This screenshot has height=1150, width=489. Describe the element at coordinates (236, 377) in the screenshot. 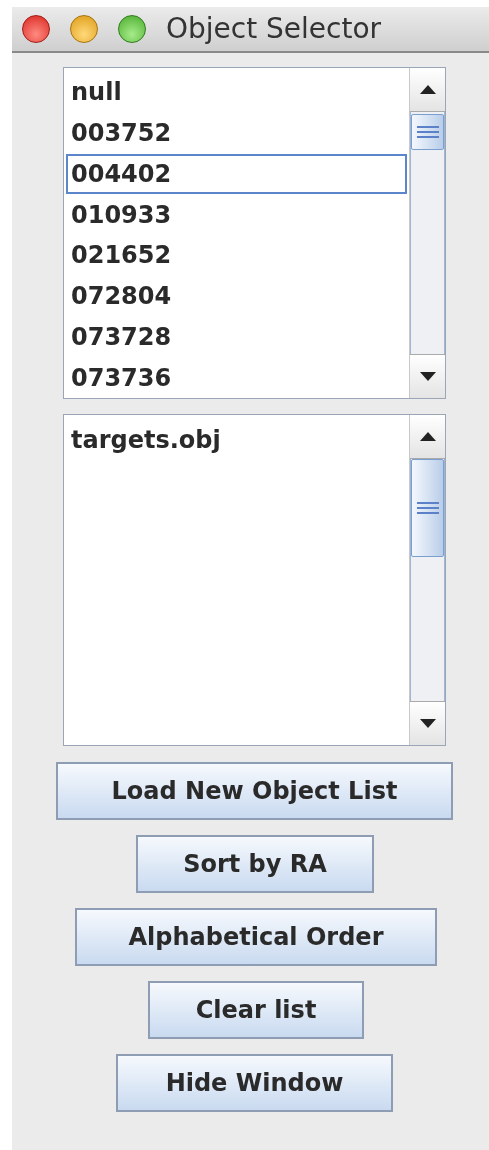

I see `list-item: 073736` at that location.